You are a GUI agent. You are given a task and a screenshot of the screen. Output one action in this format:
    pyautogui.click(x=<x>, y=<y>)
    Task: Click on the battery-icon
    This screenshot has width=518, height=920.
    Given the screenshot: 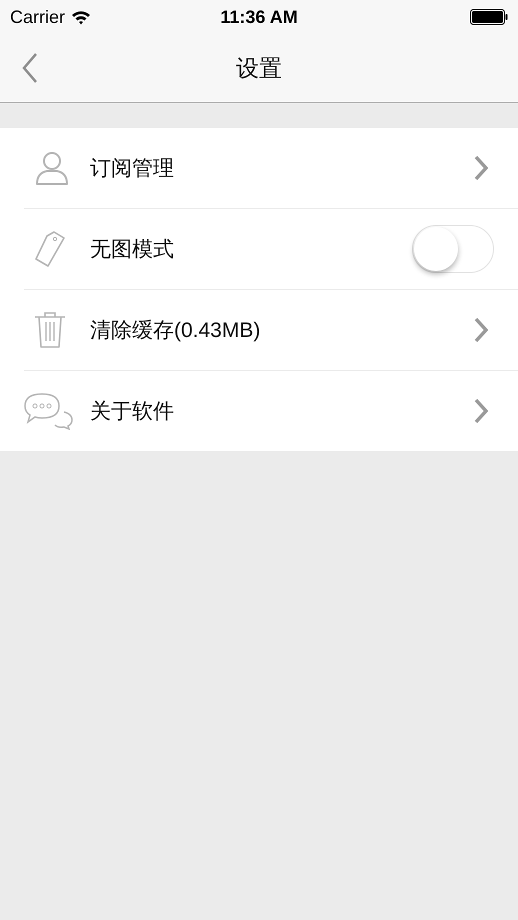 What is the action you would take?
    pyautogui.click(x=489, y=17)
    